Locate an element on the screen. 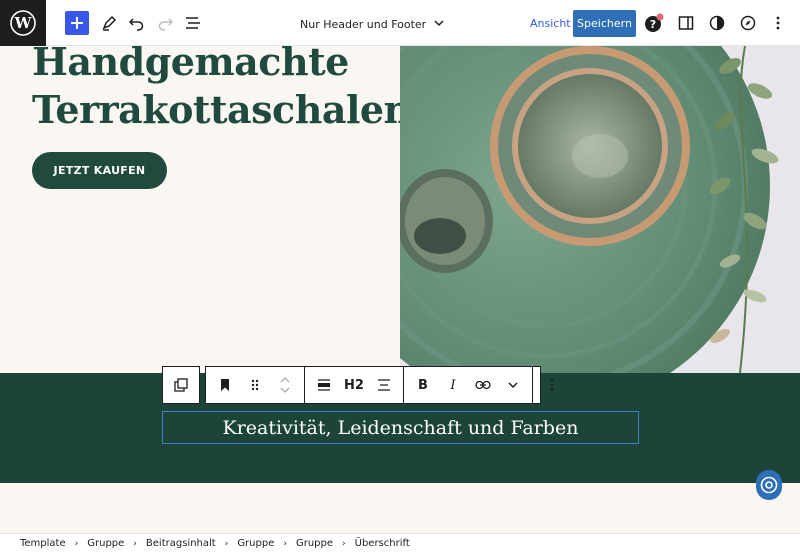  hero-heading: Handgemachte Terrakottaschalen is located at coordinates (221, 90).